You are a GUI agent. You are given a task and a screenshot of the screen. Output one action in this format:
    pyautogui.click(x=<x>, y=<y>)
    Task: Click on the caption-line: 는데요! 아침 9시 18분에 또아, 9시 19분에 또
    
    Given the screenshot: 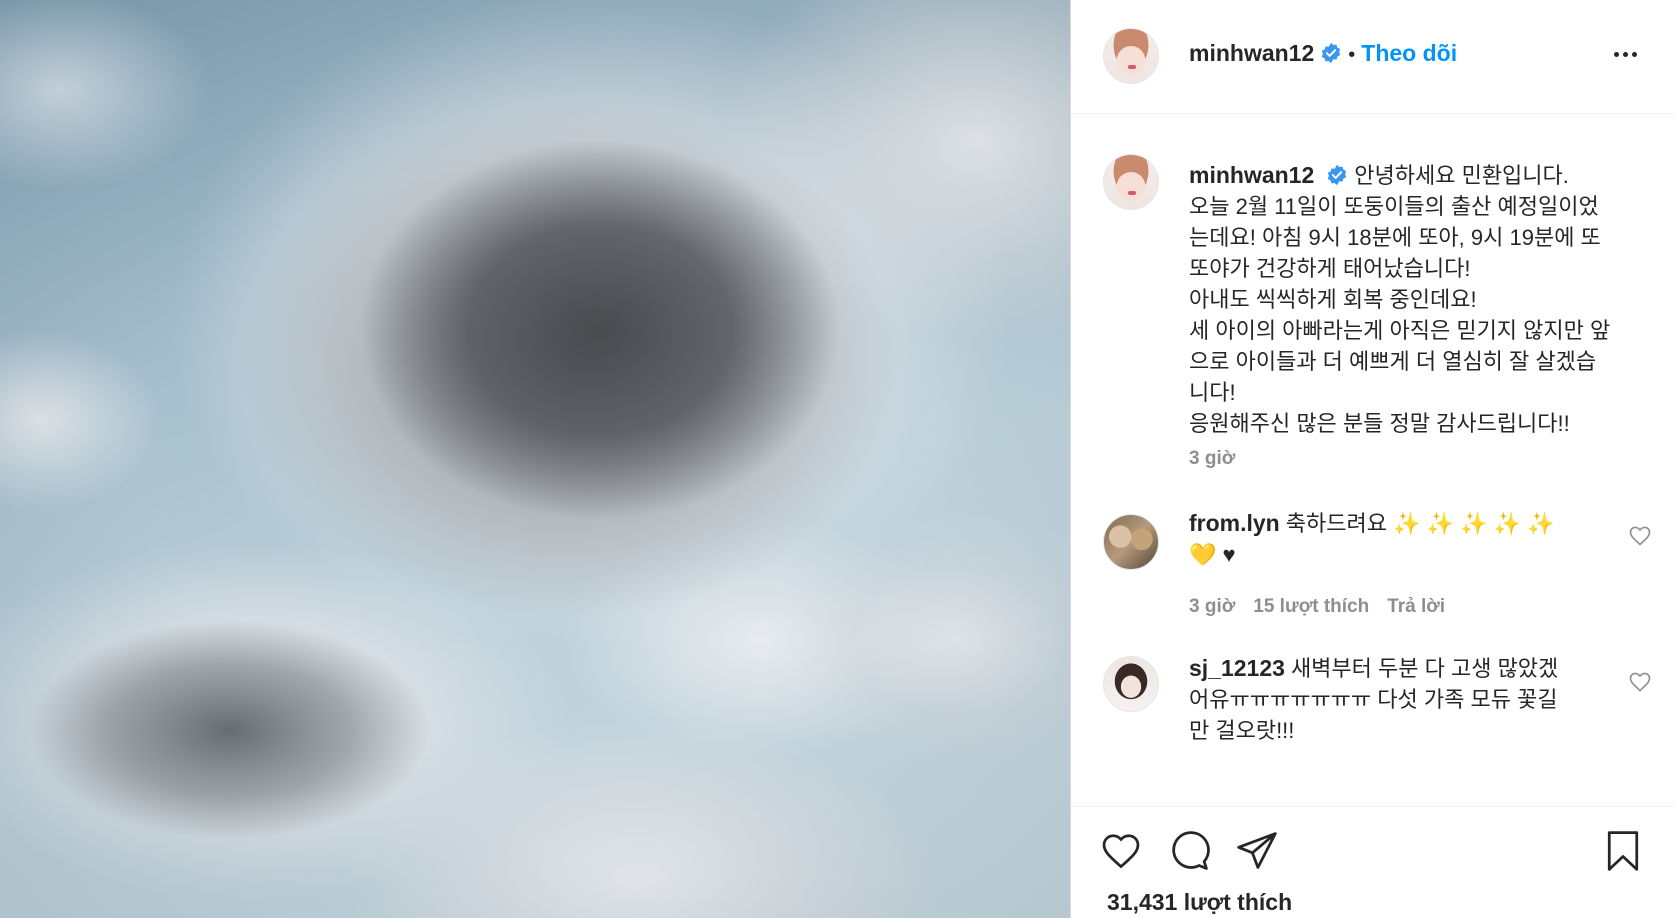 What is the action you would take?
    pyautogui.click(x=1395, y=237)
    